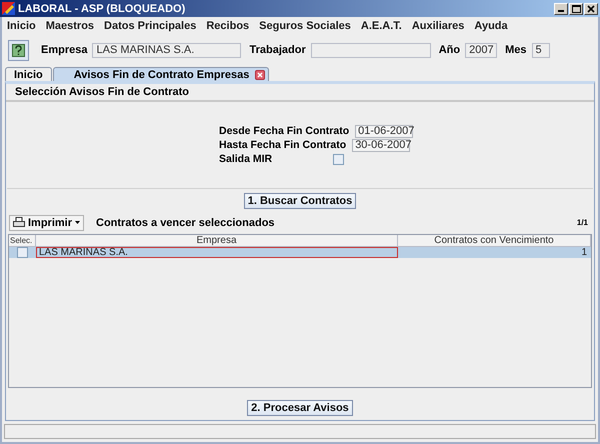 The image size is (600, 444). What do you see at coordinates (561, 8) in the screenshot?
I see `minimize-button` at bounding box center [561, 8].